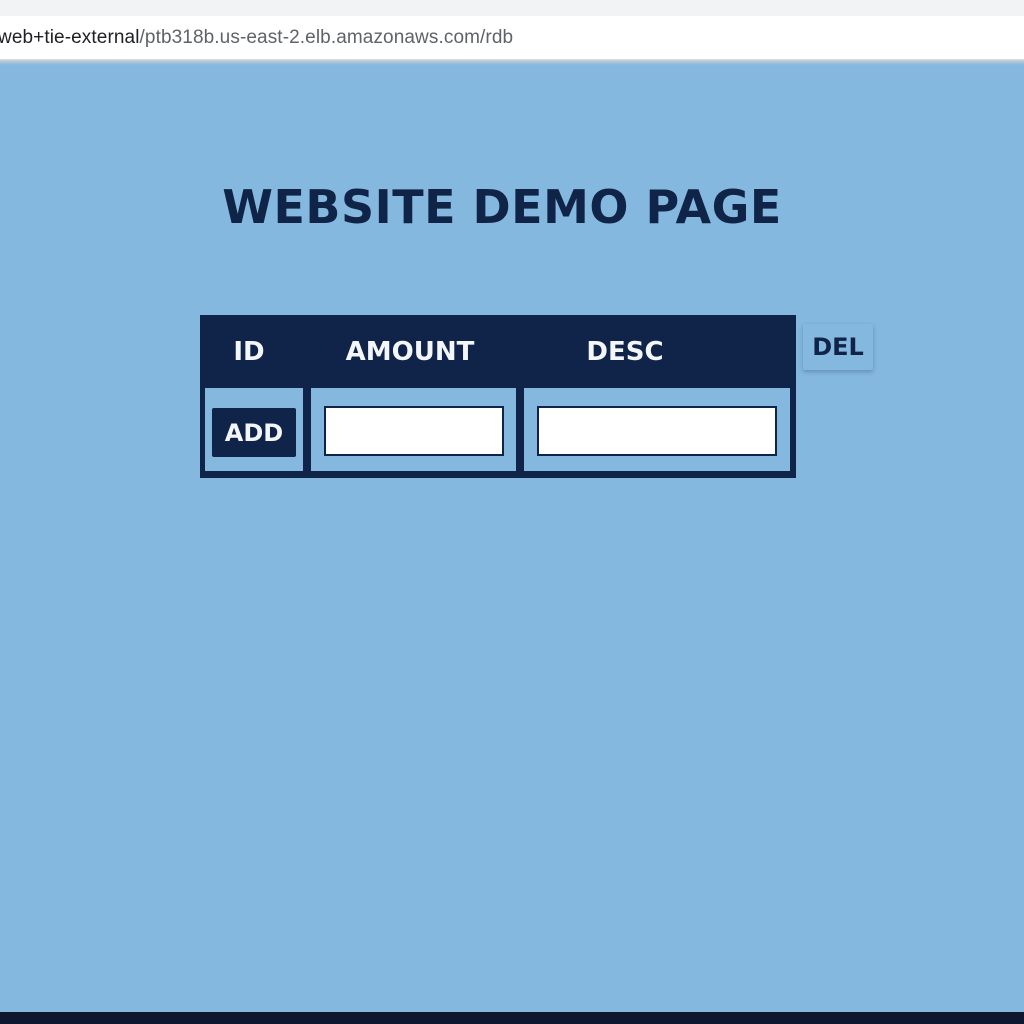 This screenshot has width=1024, height=1024. I want to click on desc-cell, so click(657, 429).